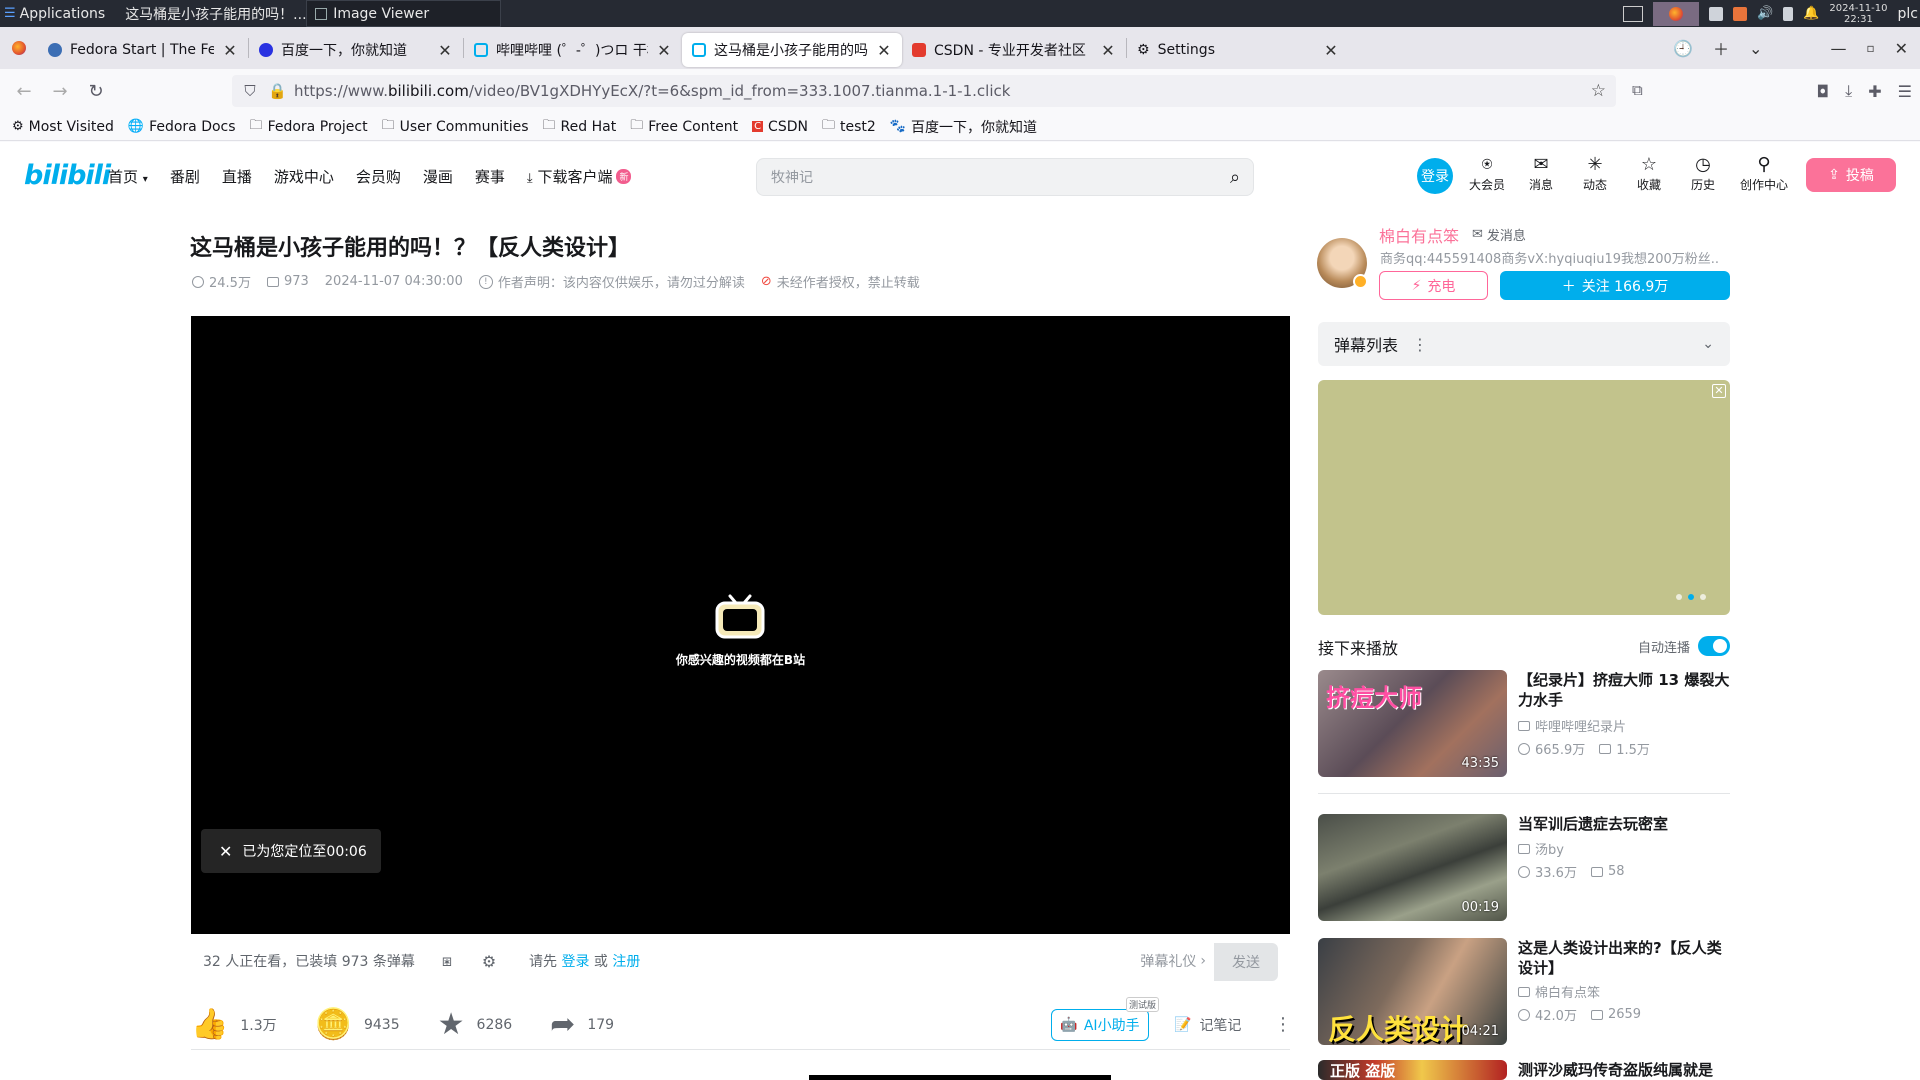 Image resolution: width=1920 pixels, height=1080 pixels. Describe the element at coordinates (1499, 234) in the screenshot. I see `send-message-link: ✉ 发消息` at that location.